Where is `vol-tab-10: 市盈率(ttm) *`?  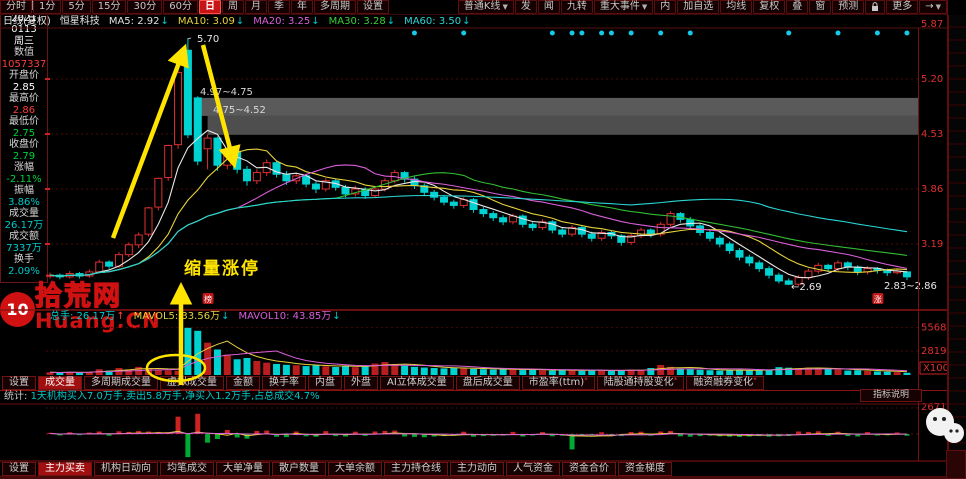
vol-tab-10: 市盈率(ttm) * is located at coordinates (558, 383).